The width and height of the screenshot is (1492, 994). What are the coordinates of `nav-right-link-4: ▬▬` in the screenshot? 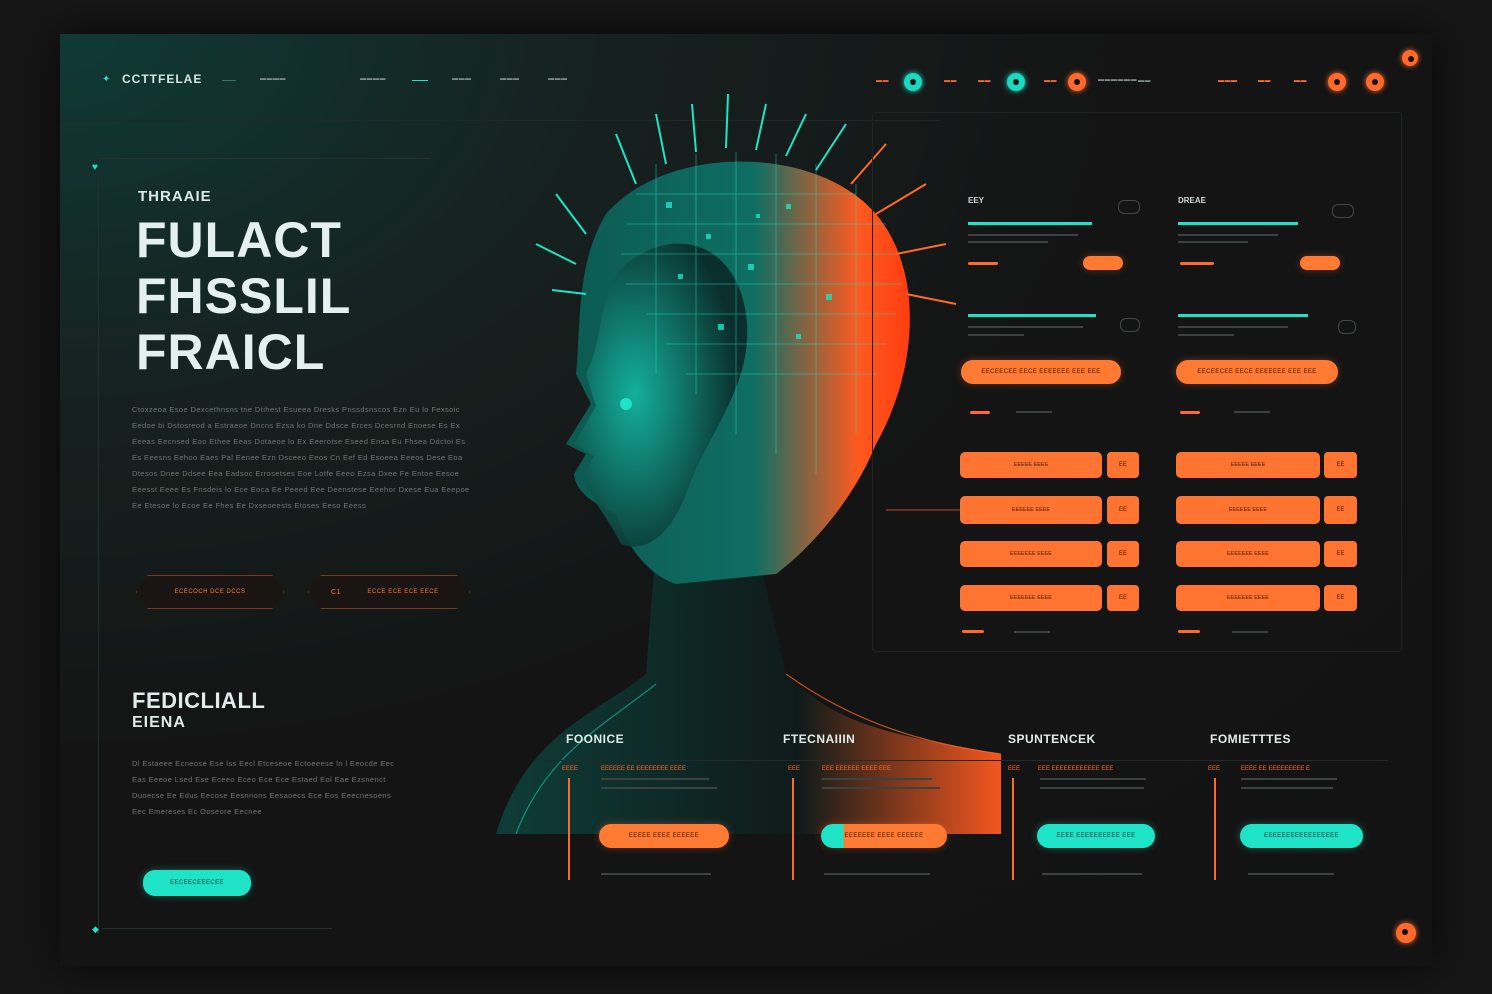 It's located at (1050, 81).